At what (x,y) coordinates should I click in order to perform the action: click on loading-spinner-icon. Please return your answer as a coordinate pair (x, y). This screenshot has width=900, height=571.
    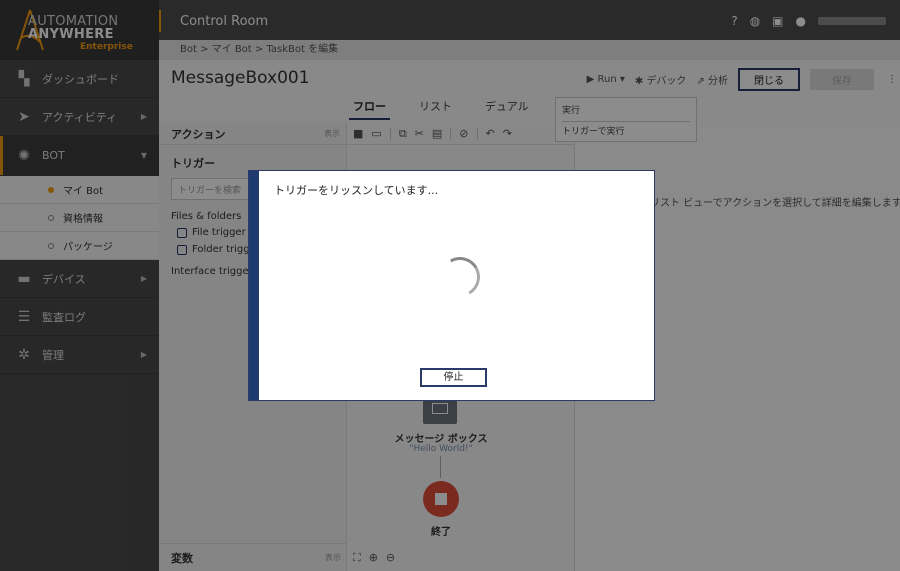
    Looking at the image, I should click on (460, 277).